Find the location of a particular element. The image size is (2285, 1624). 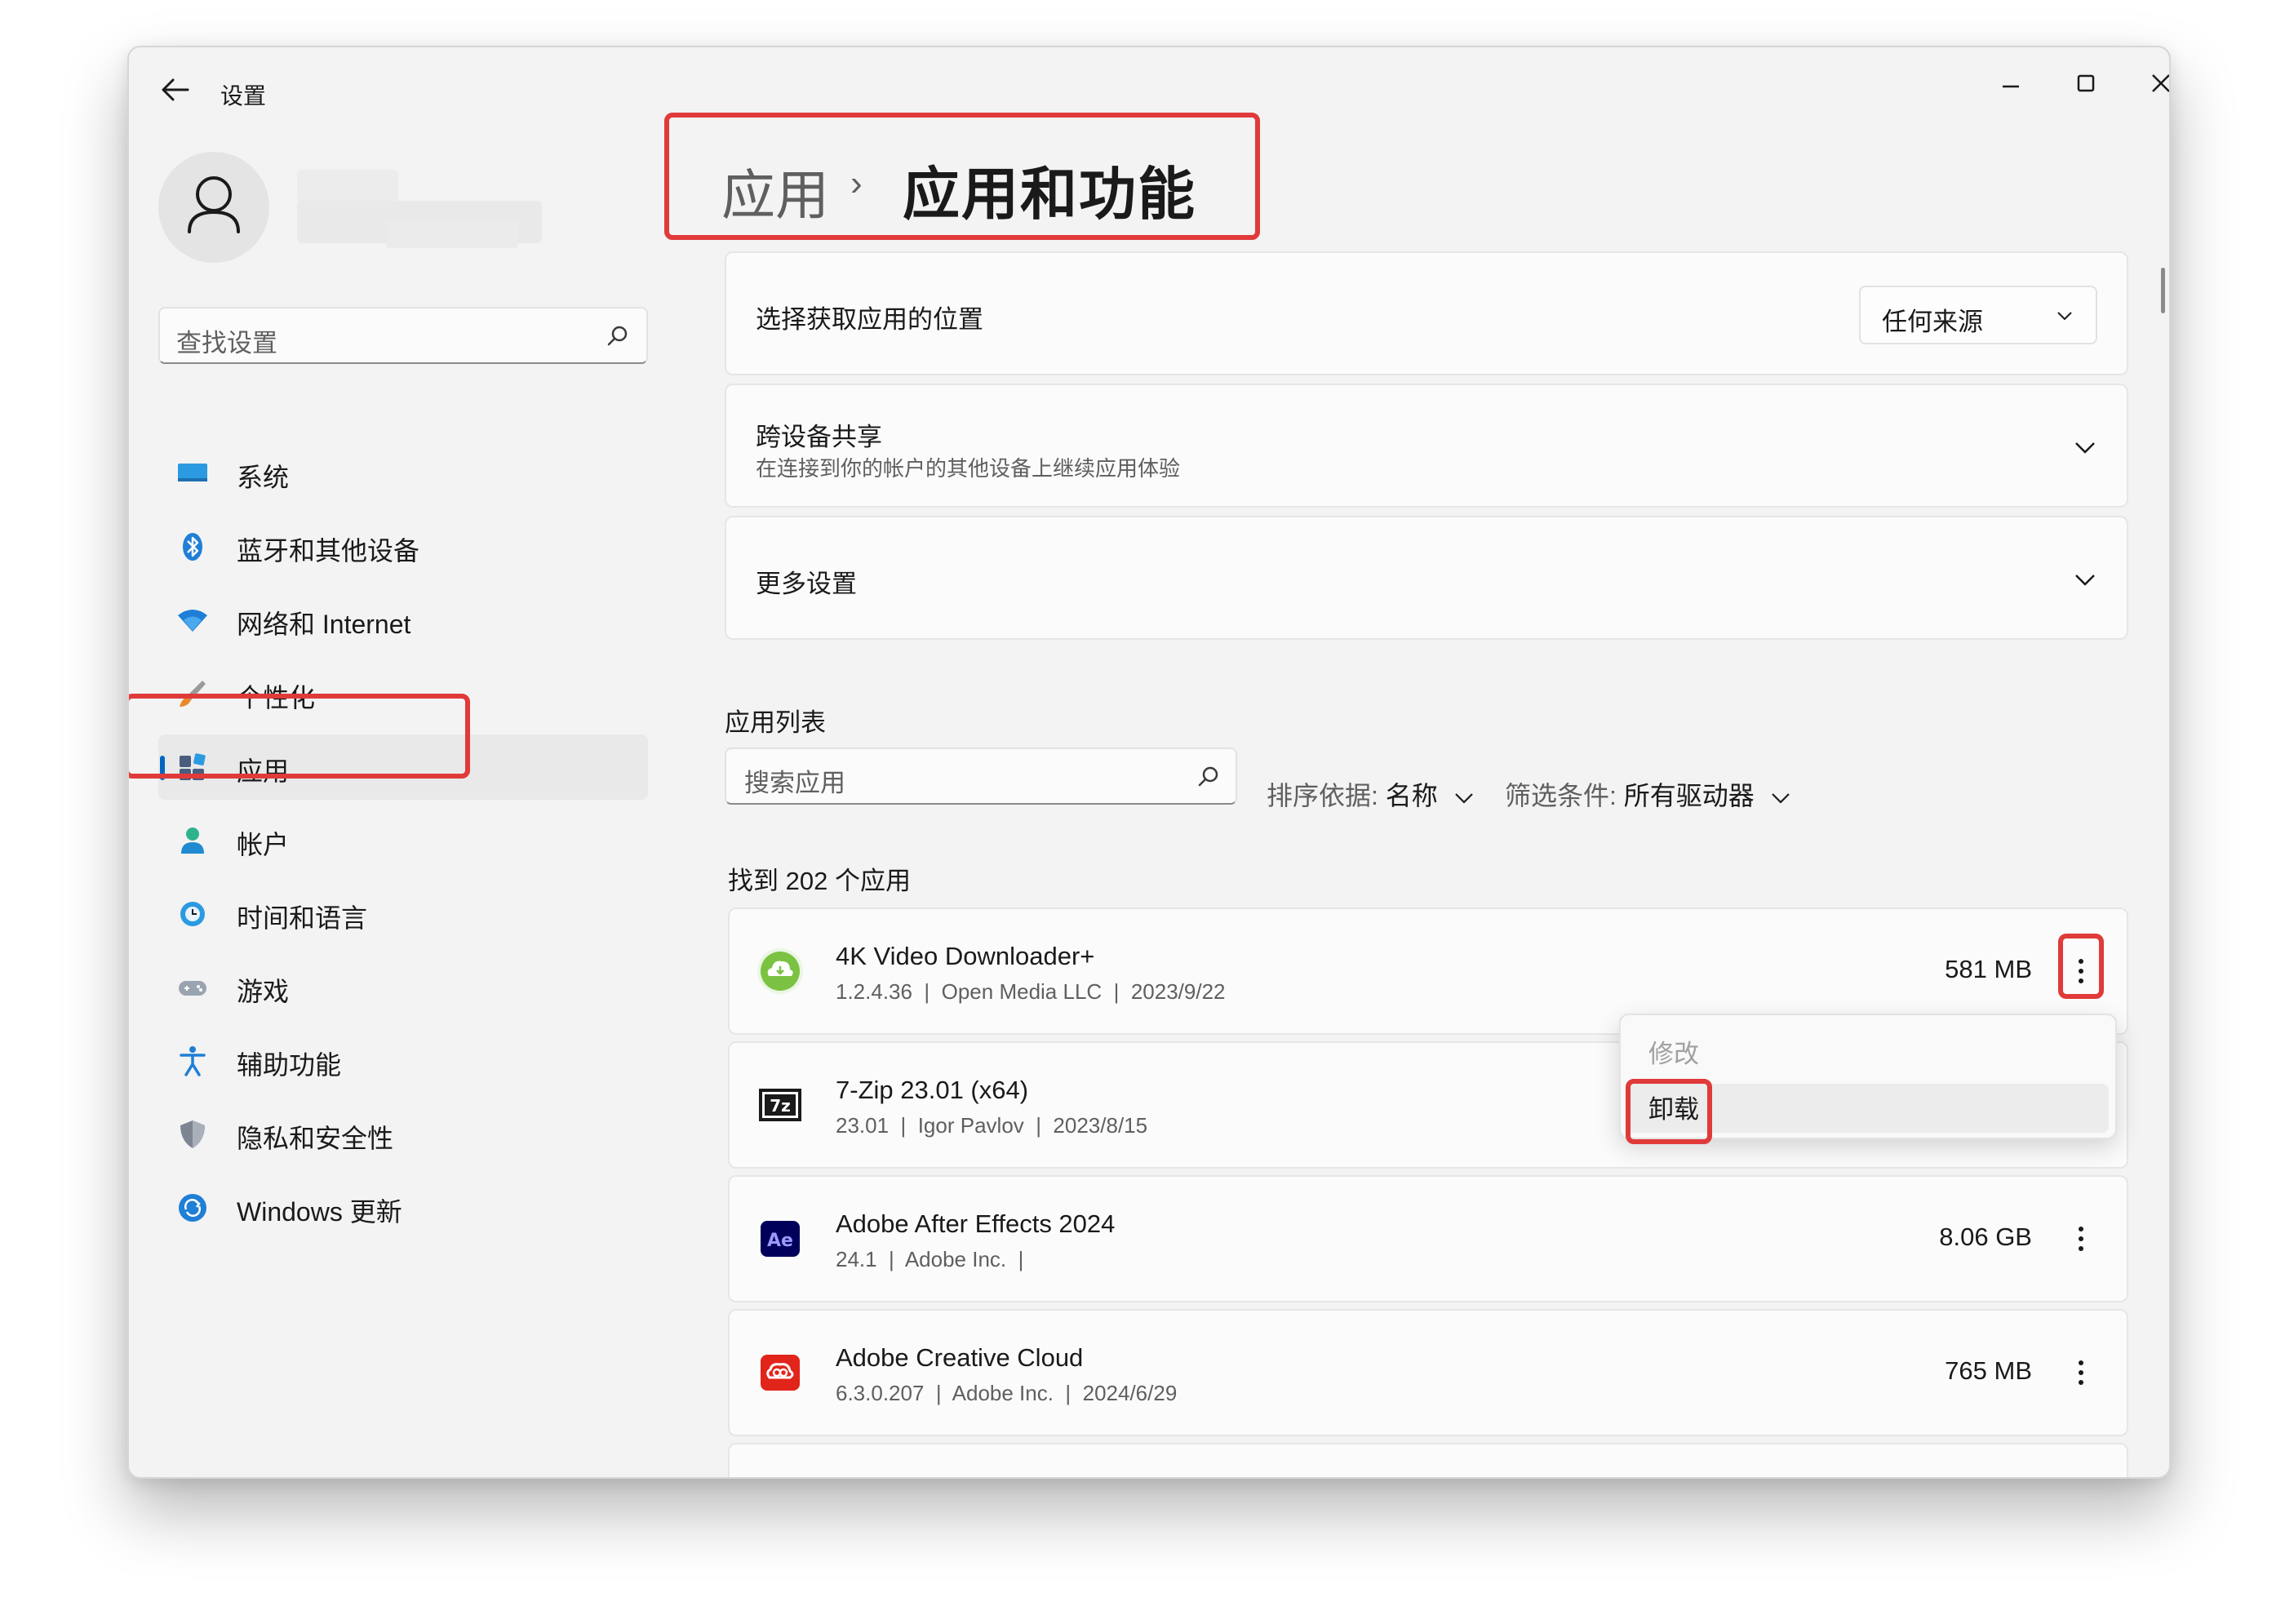

sidebar-item-time-language: 时间和语言 is located at coordinates (403, 914).